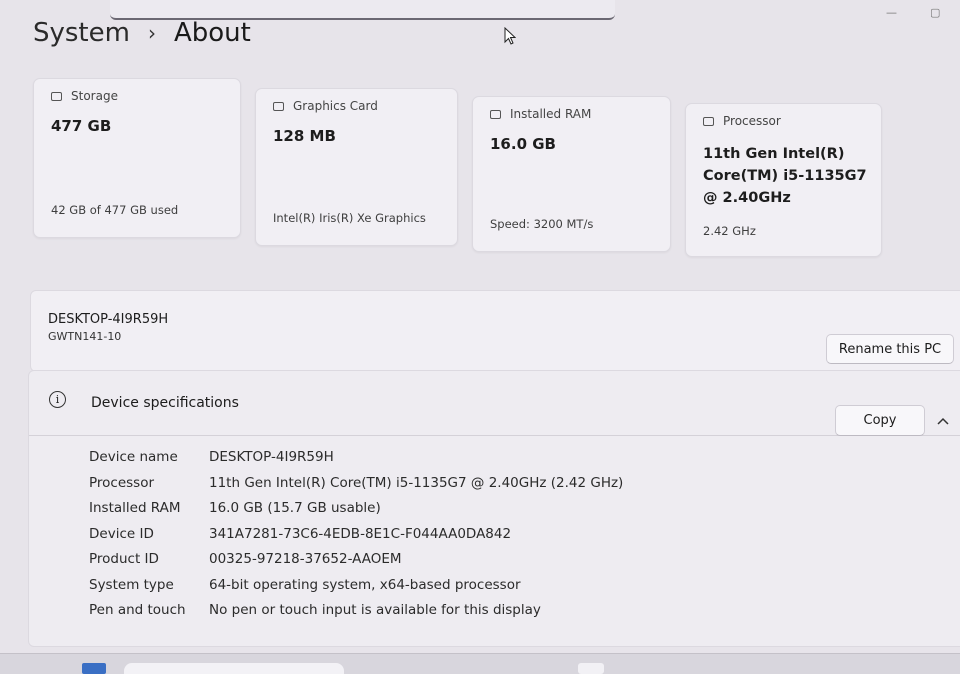  What do you see at coordinates (245, 559) in the screenshot?
I see `spec-row-product-id: Product ID 00325-97218-37652-AAOEM` at bounding box center [245, 559].